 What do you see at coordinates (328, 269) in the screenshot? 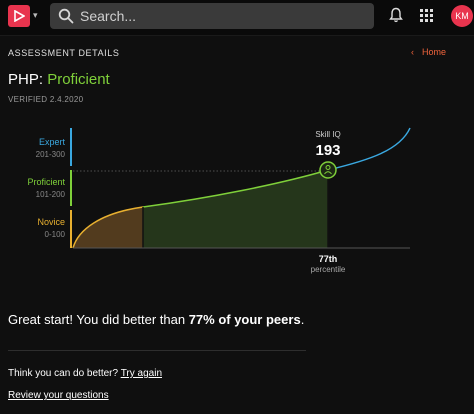
I see `percentile-label: percentile` at bounding box center [328, 269].